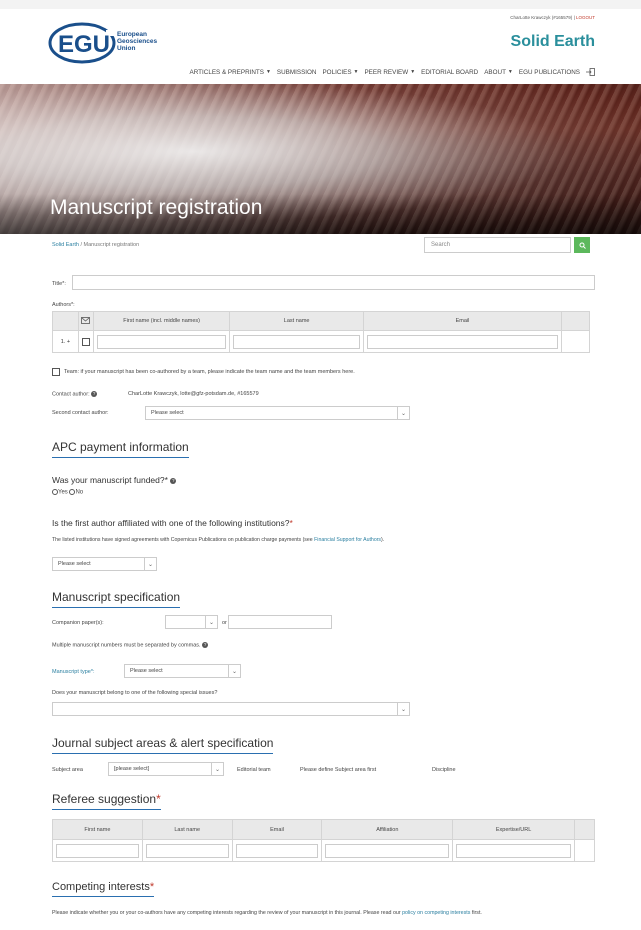  Describe the element at coordinates (447, 913) in the screenshot. I see `policy-link-part2: competing interests` at that location.